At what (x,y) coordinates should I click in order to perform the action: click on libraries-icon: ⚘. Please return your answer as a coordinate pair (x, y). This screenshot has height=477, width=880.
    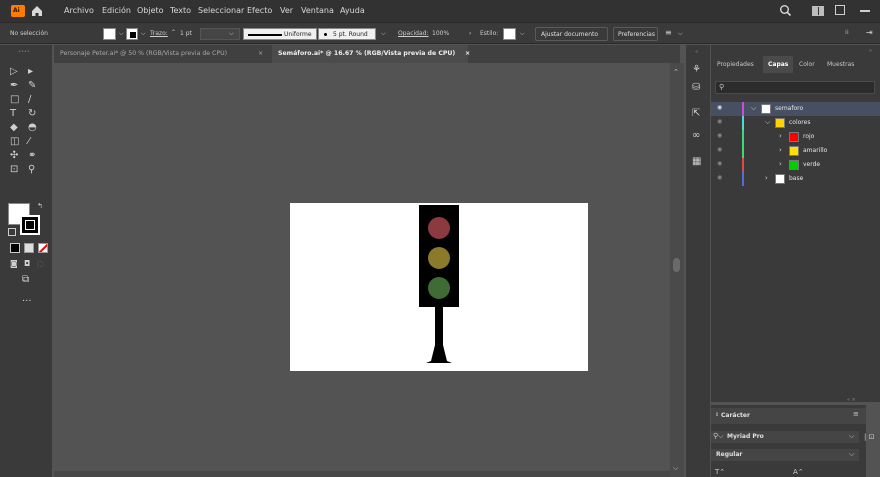
    Looking at the image, I should click on (696, 70).